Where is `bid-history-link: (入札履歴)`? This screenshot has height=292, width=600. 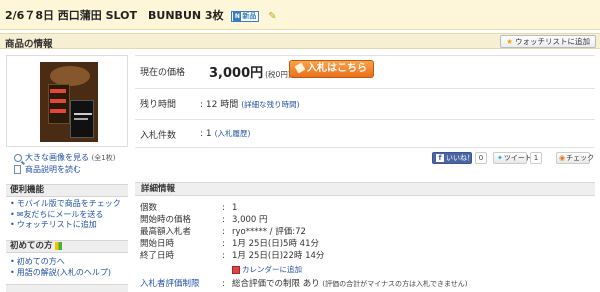 bid-history-link: (入札履歴) is located at coordinates (233, 133).